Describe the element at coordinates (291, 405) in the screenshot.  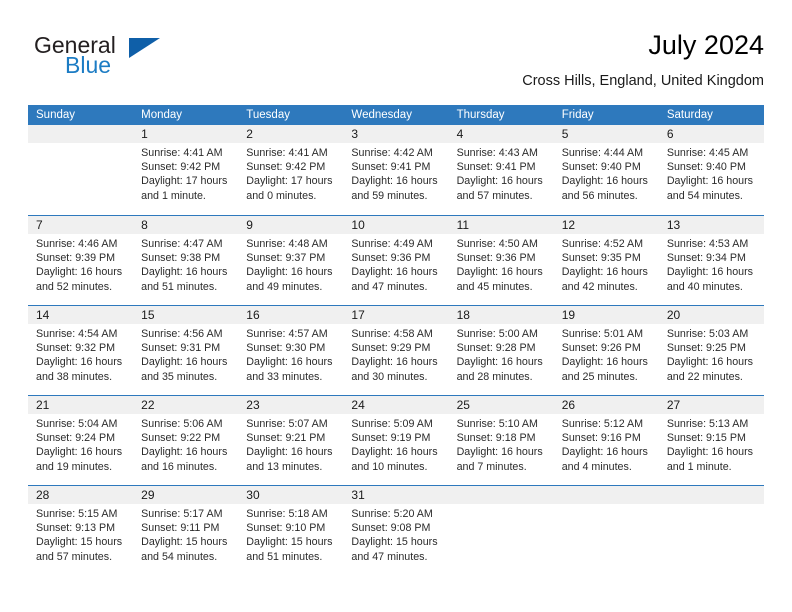
I see `day-number-band: 23` at that location.